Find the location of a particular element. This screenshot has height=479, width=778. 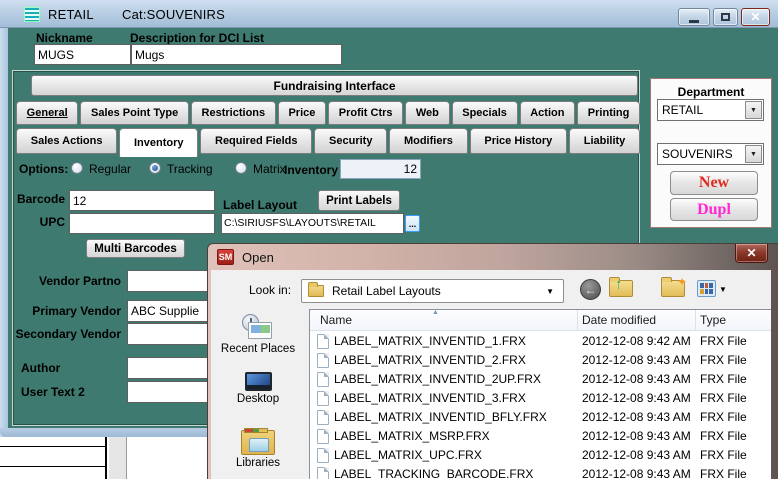

column-header-name: Name is located at coordinates (336, 320).